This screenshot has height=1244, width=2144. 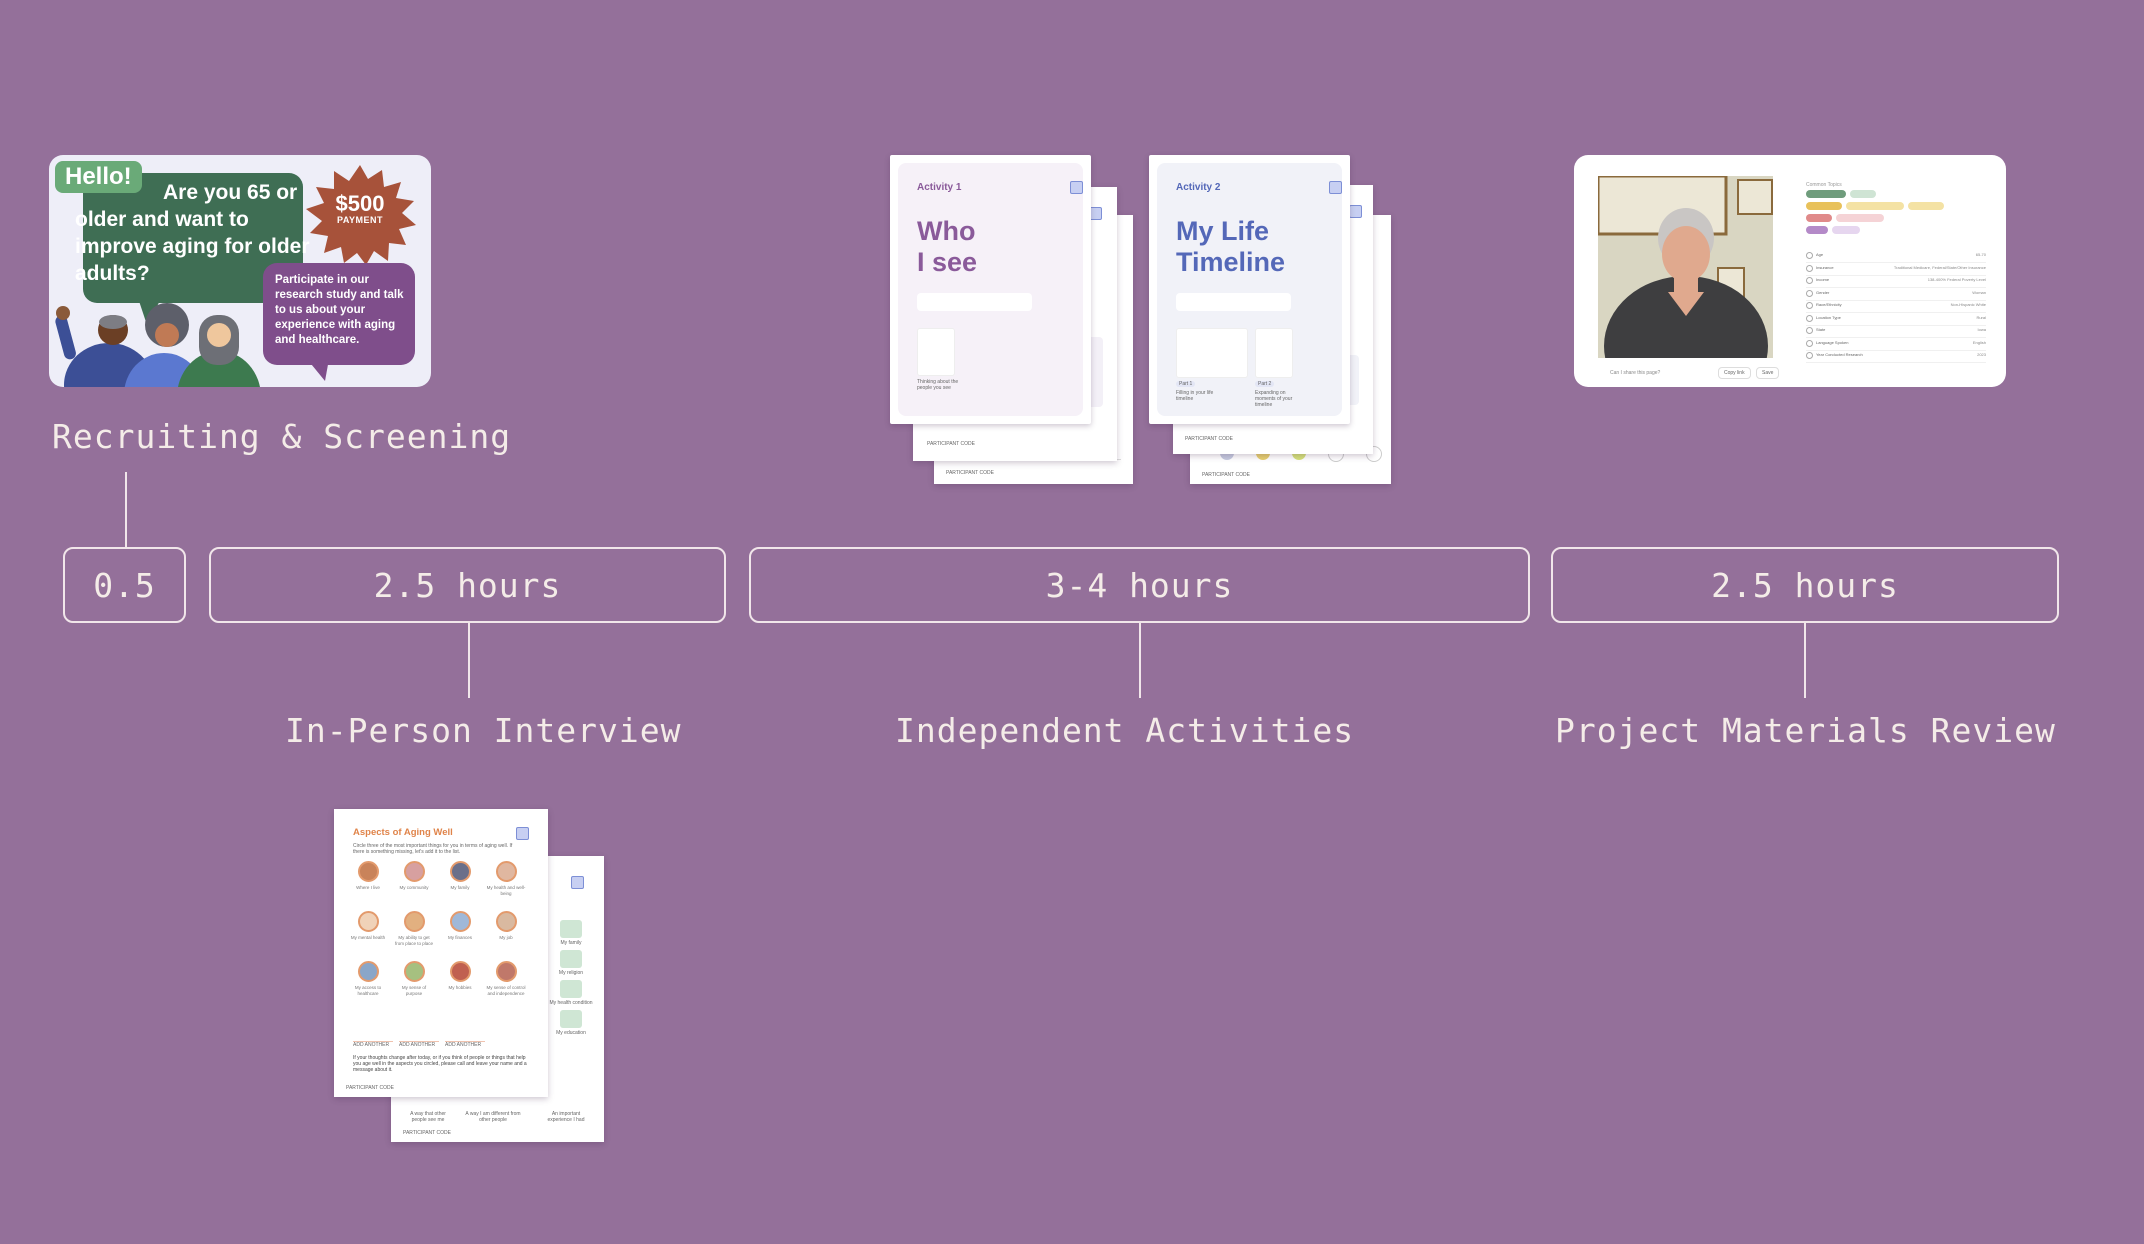 What do you see at coordinates (1896, 344) in the screenshot?
I see `metadata-row: Language Spoken English` at bounding box center [1896, 344].